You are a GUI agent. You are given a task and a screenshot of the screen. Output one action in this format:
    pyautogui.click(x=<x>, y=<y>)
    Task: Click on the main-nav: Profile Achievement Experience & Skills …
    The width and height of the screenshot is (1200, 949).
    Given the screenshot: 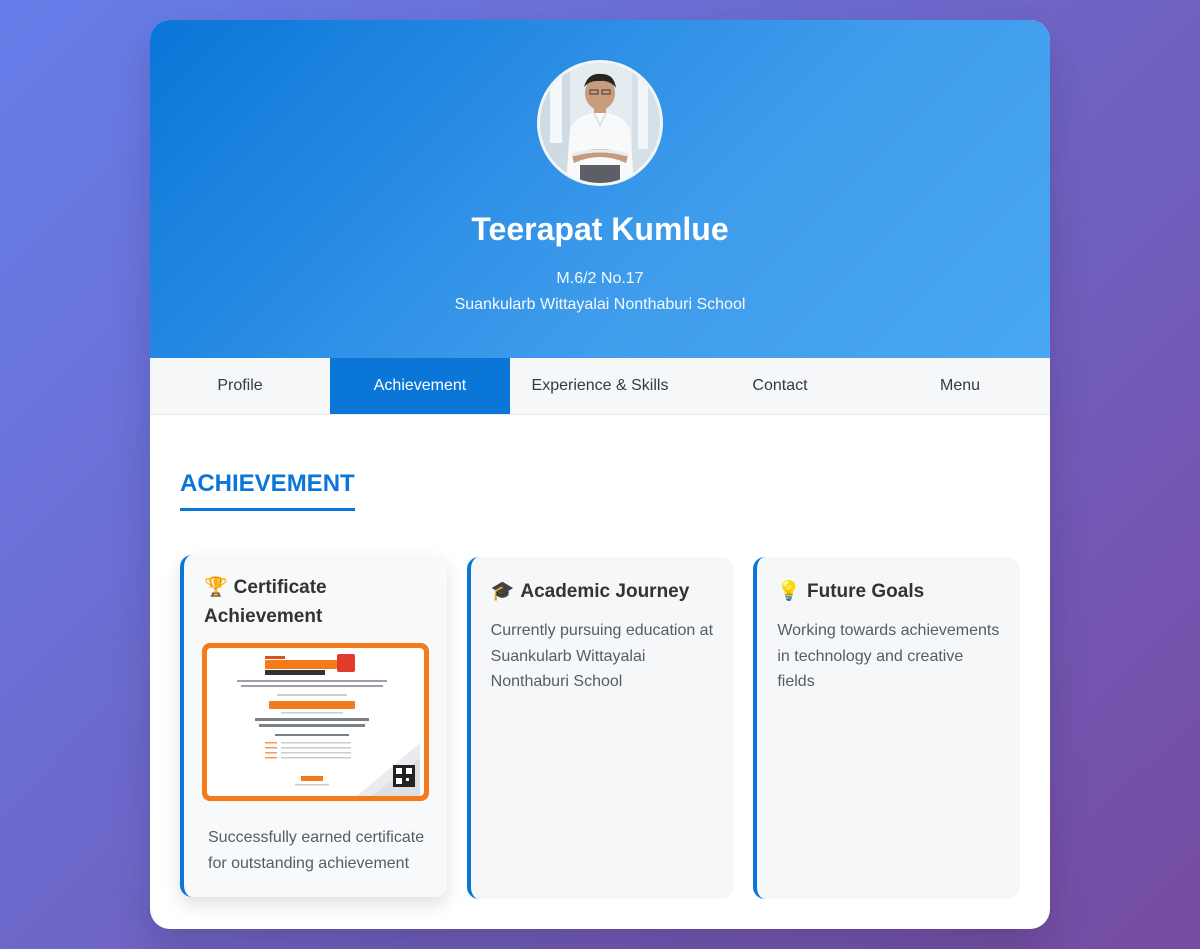 What is the action you would take?
    pyautogui.click(x=600, y=386)
    